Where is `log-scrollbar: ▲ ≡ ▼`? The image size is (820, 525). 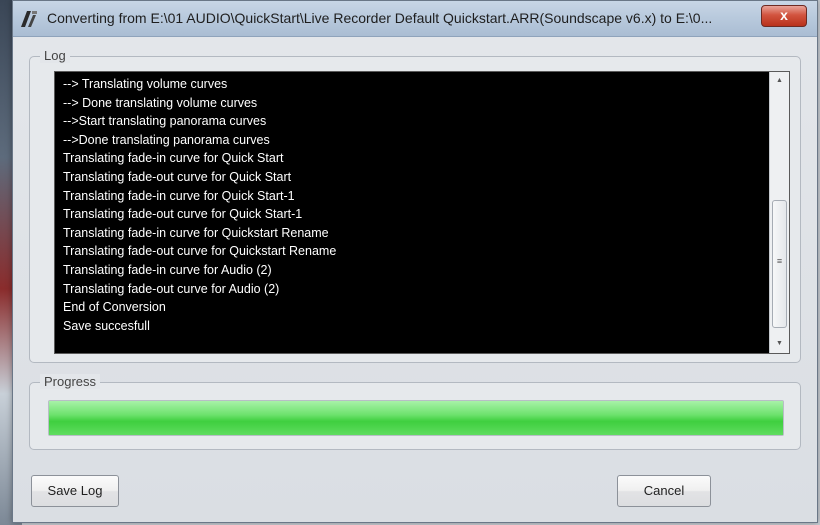 log-scrollbar: ▲ ≡ ▼ is located at coordinates (779, 212).